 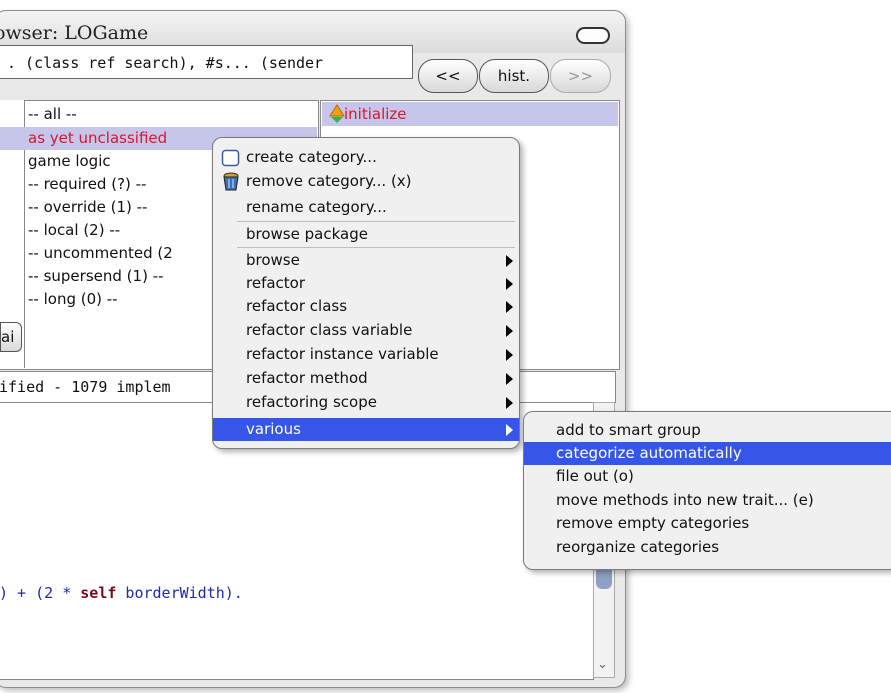 What do you see at coordinates (595, 476) in the screenshot?
I see `submenu-item-label: file out (o)` at bounding box center [595, 476].